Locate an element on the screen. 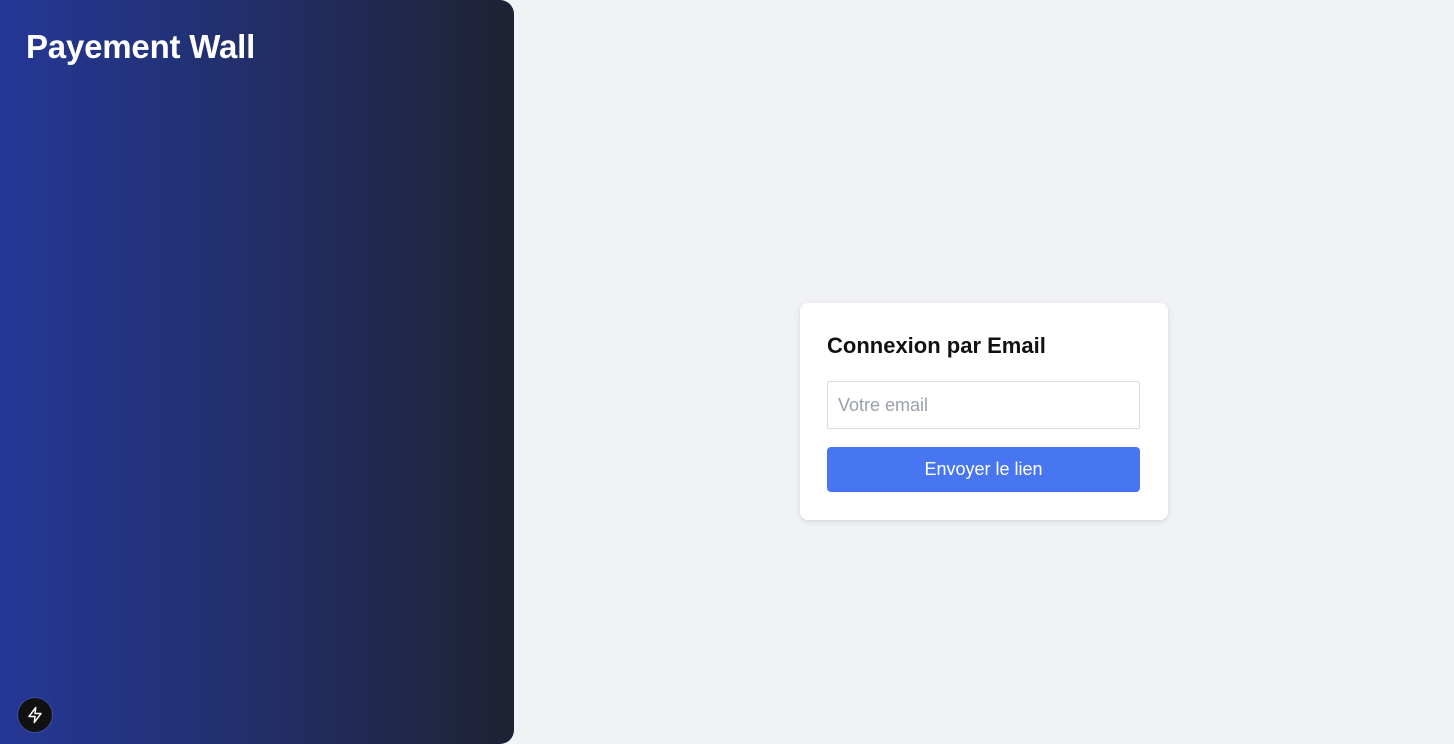  dev-tools-badge is located at coordinates (35, 715).